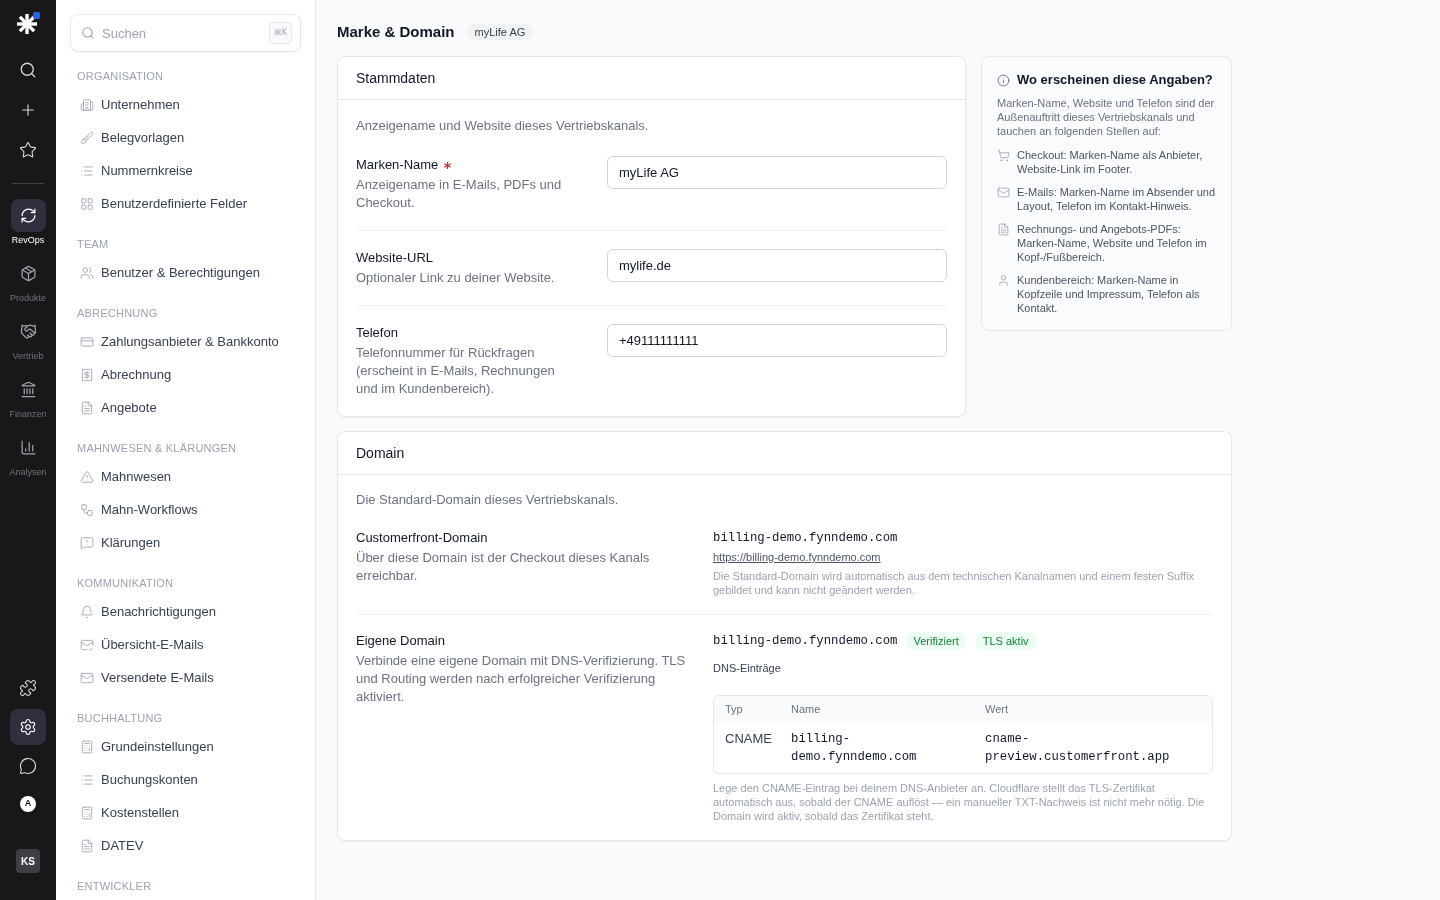  What do you see at coordinates (87, 611) in the screenshot?
I see `bell-icon` at bounding box center [87, 611].